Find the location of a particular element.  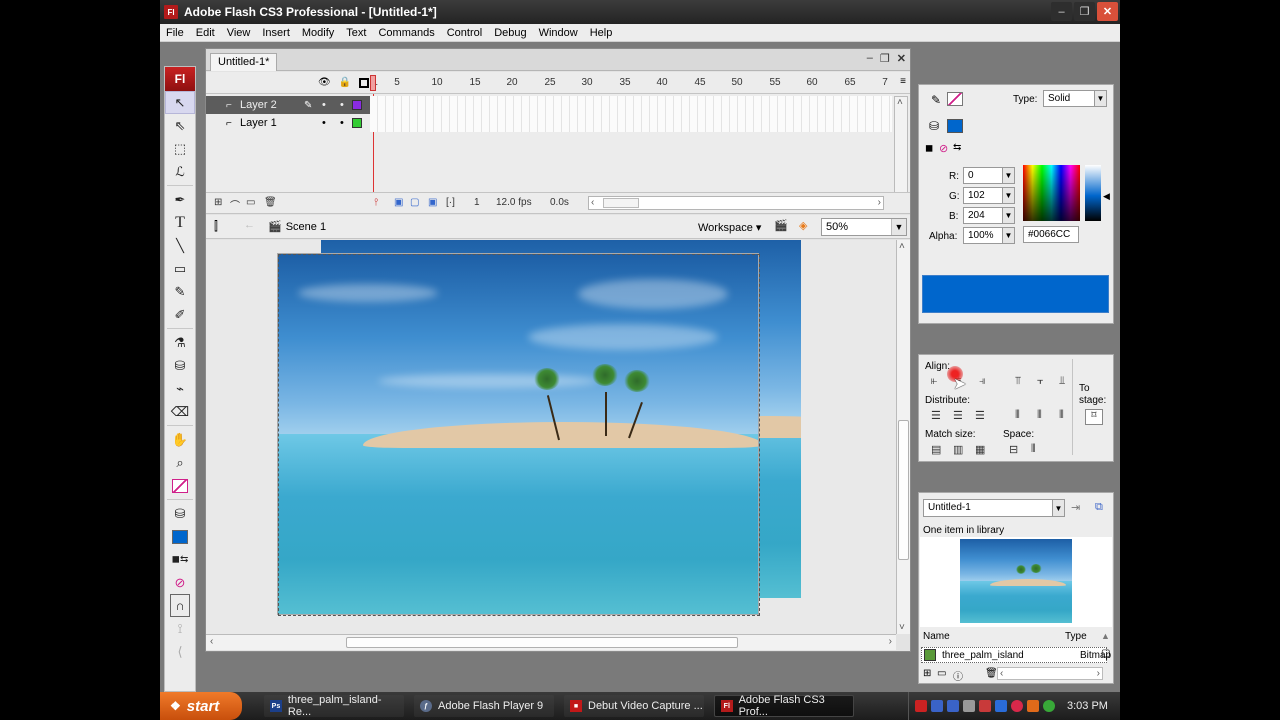

rectangle-tool: ▭ is located at coordinates (180, 268).